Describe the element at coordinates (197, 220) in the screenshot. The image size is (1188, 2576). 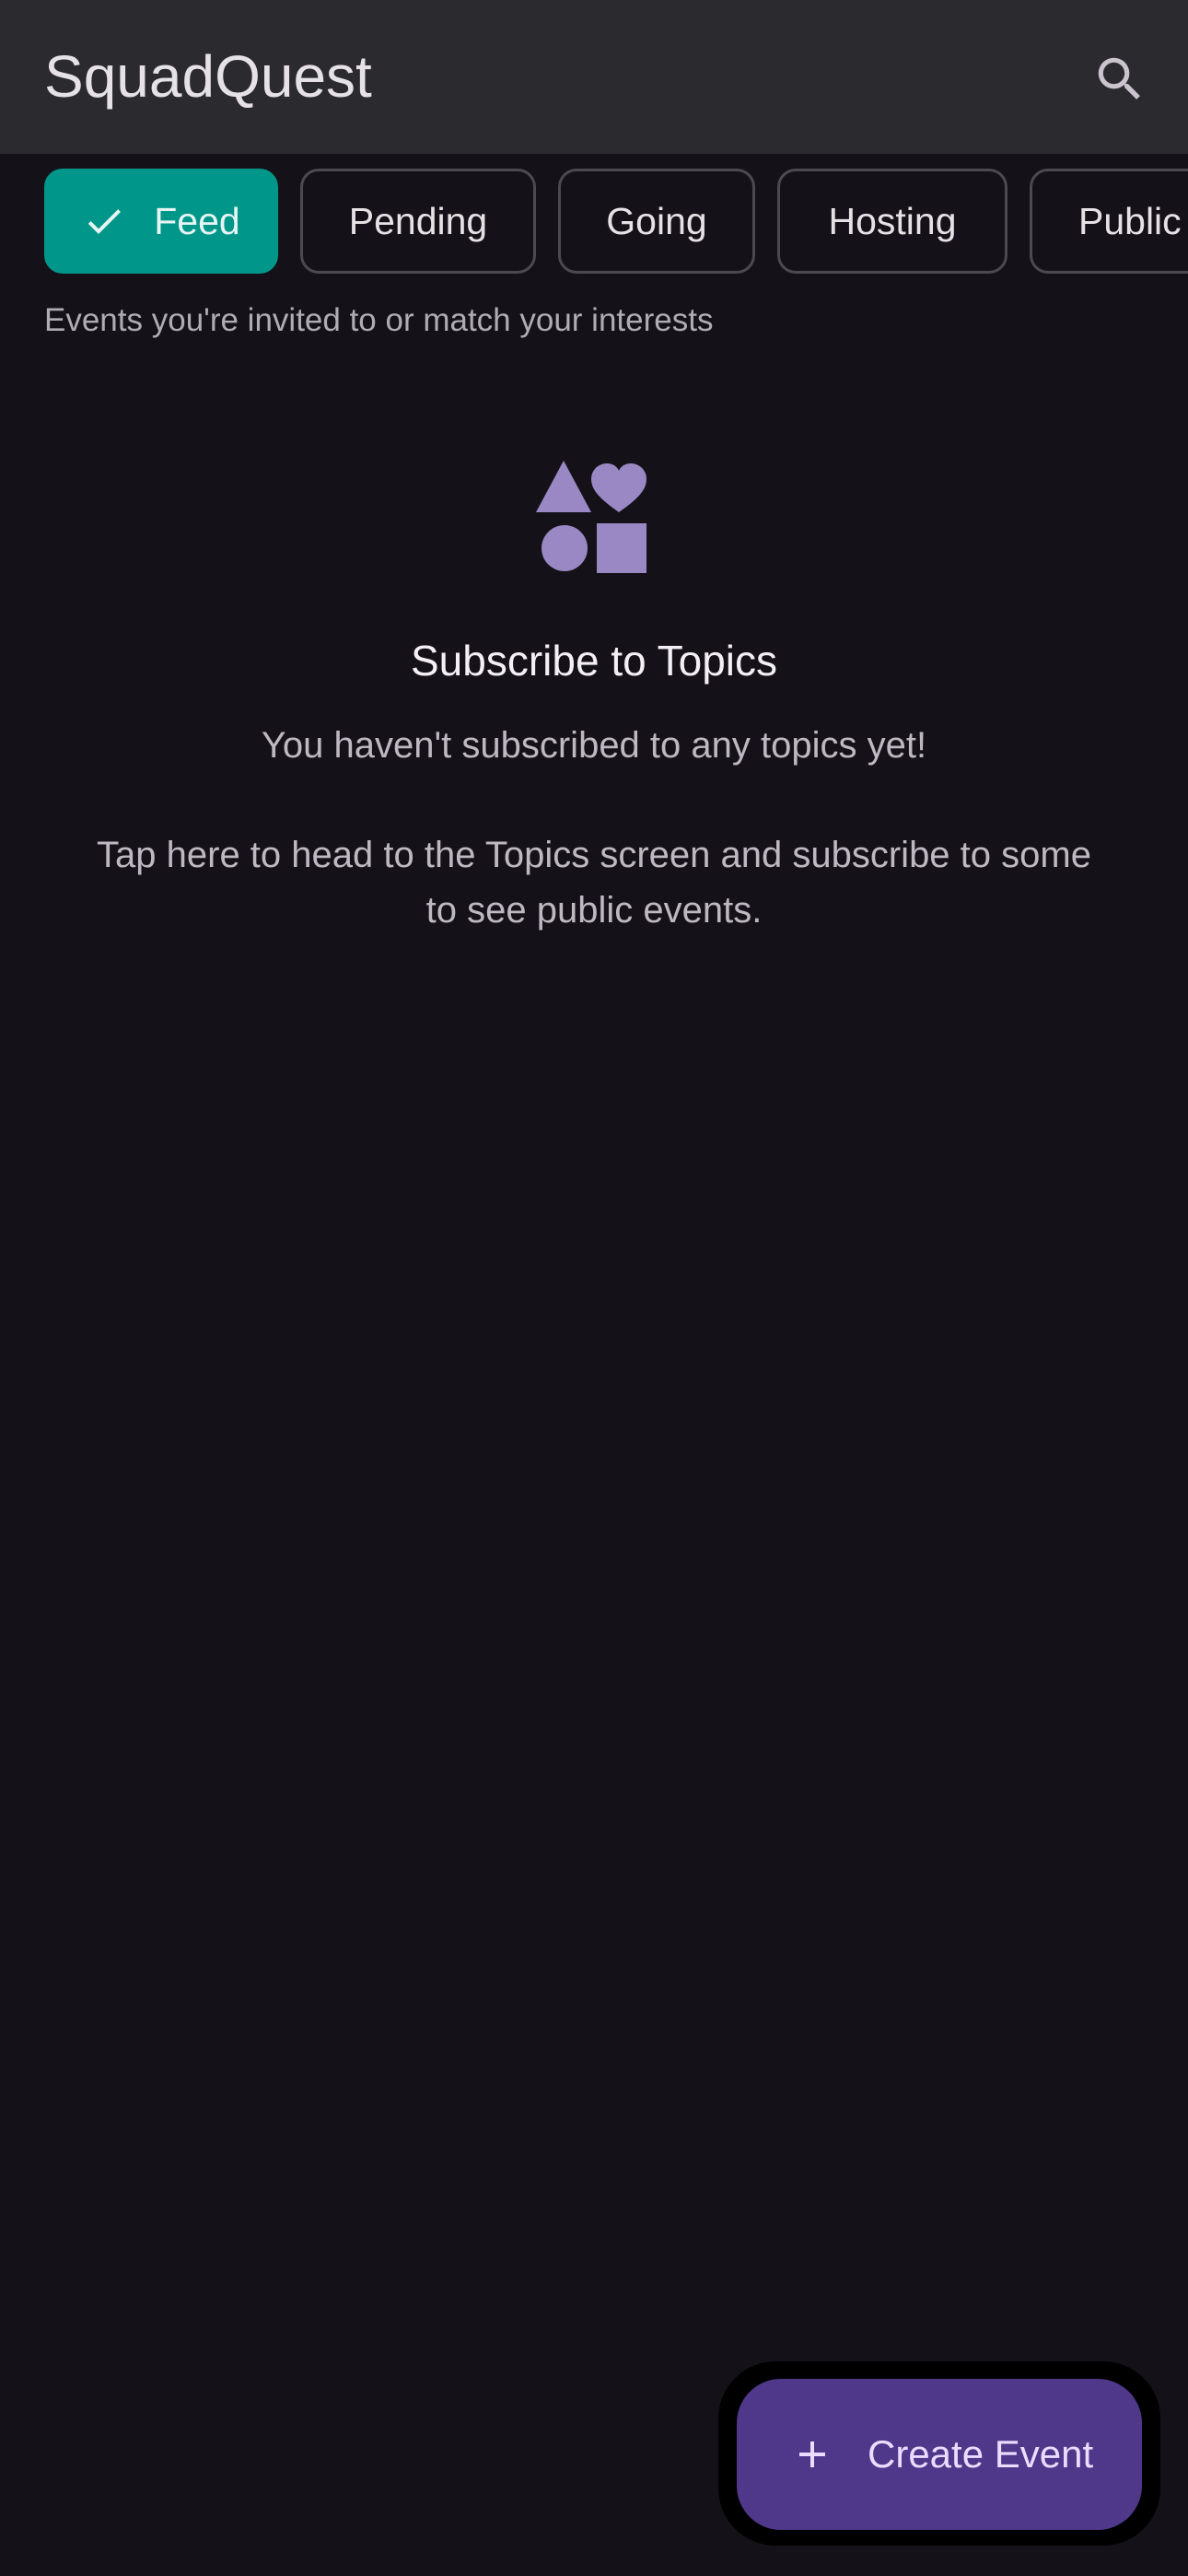
I see `chip-label: Feed` at that location.